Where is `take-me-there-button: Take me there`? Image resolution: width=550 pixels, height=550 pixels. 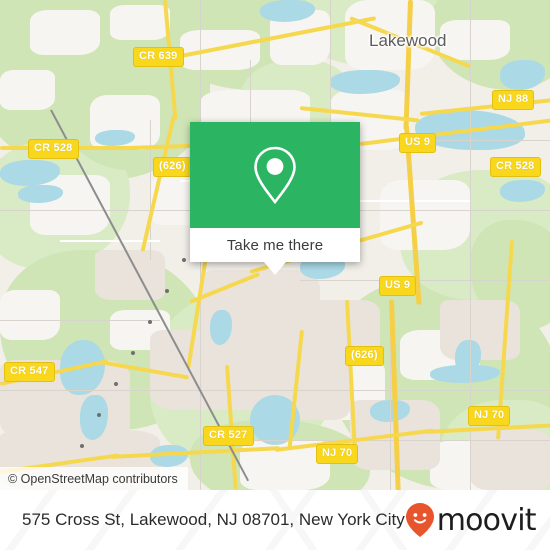
take-me-there-button: Take me there is located at coordinates (275, 245).